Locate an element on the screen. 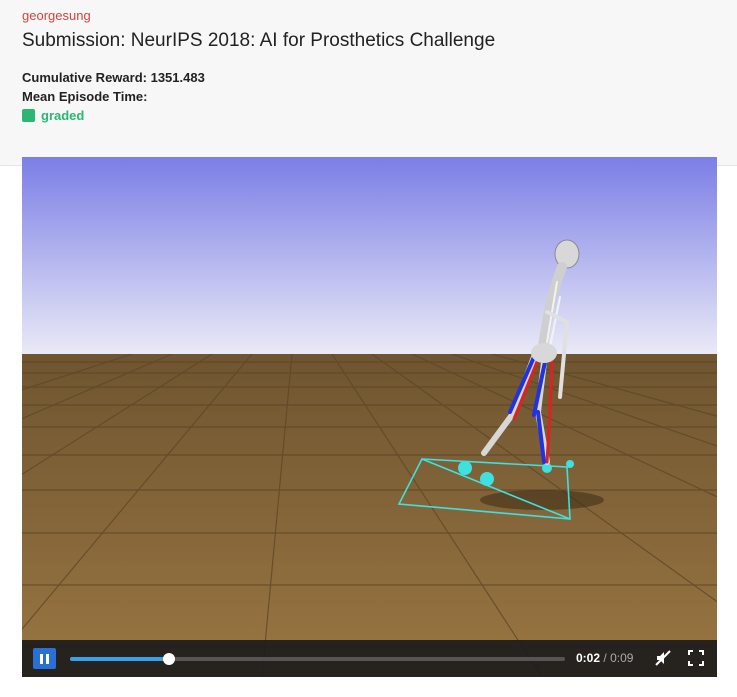  pause-icon is located at coordinates (41, 658).